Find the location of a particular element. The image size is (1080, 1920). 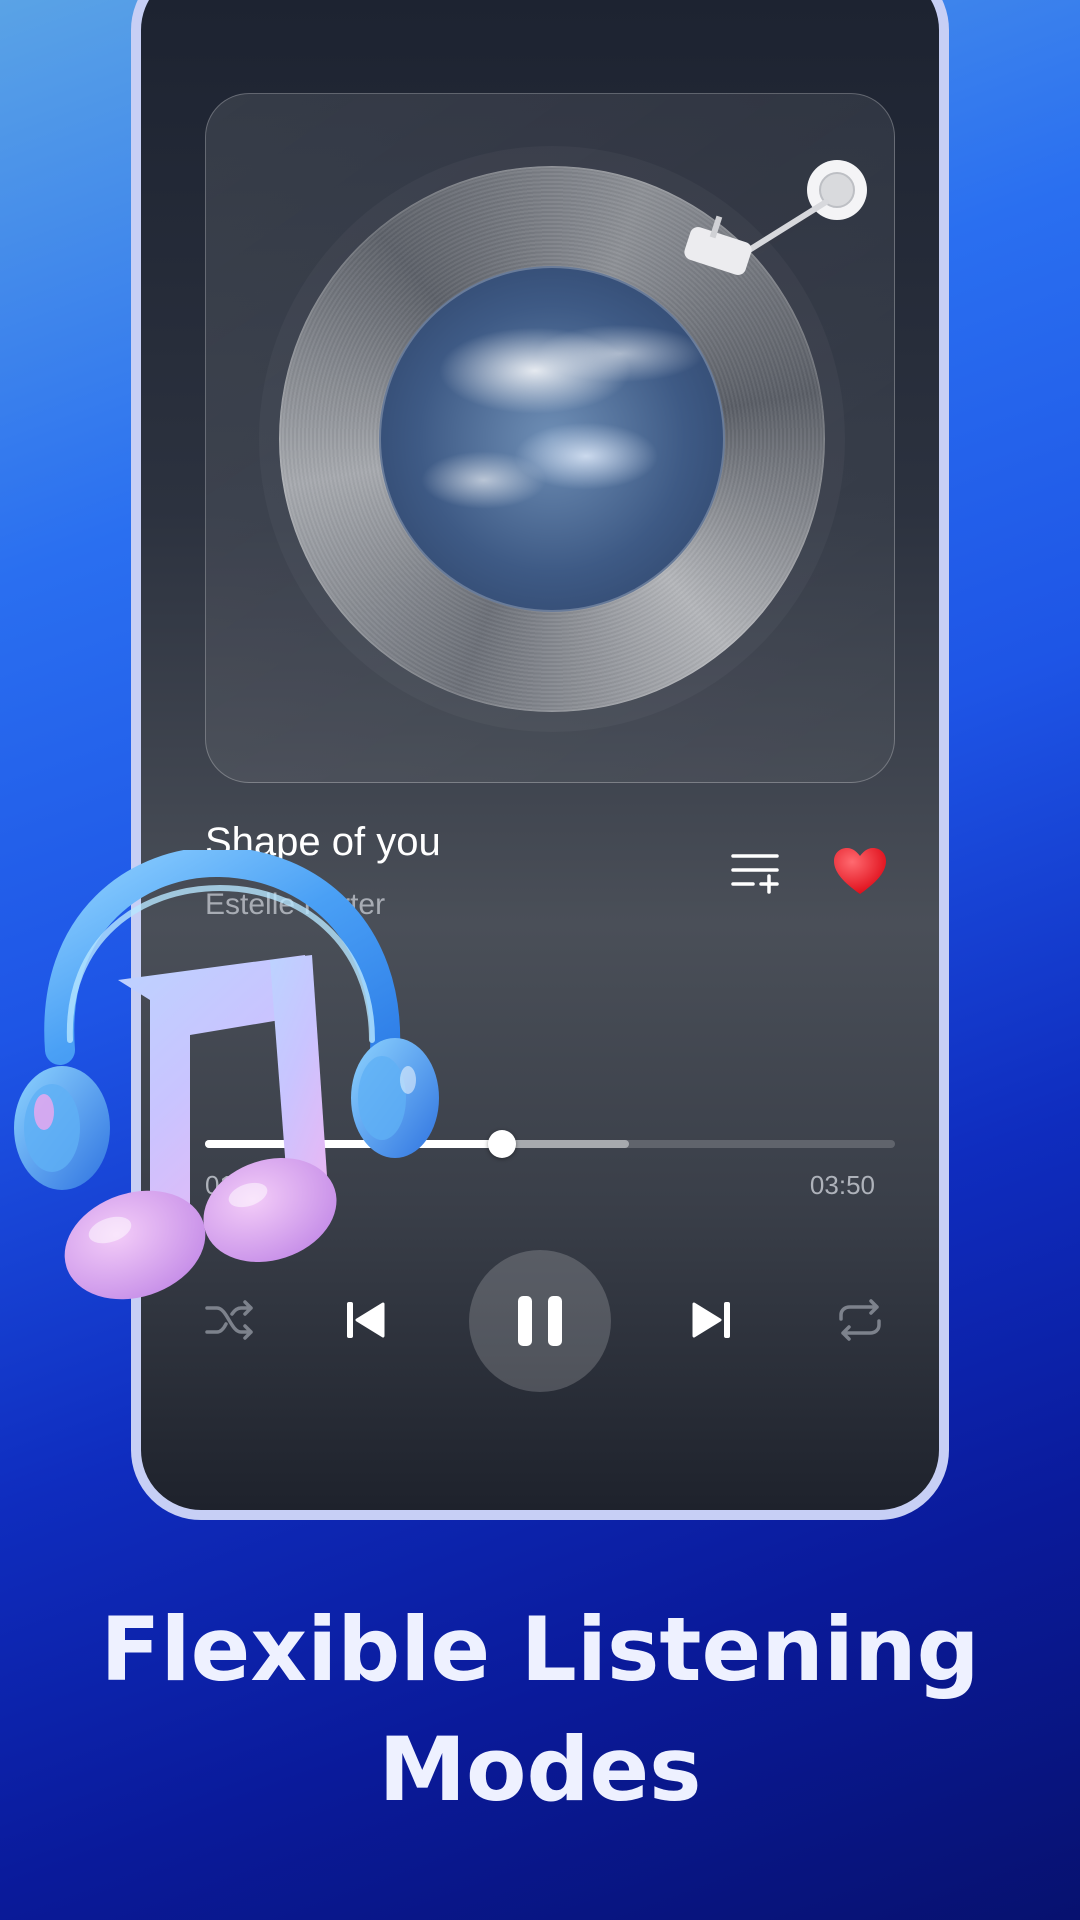

headline-line-1: Flexible Listening is located at coordinates (540, 1649).